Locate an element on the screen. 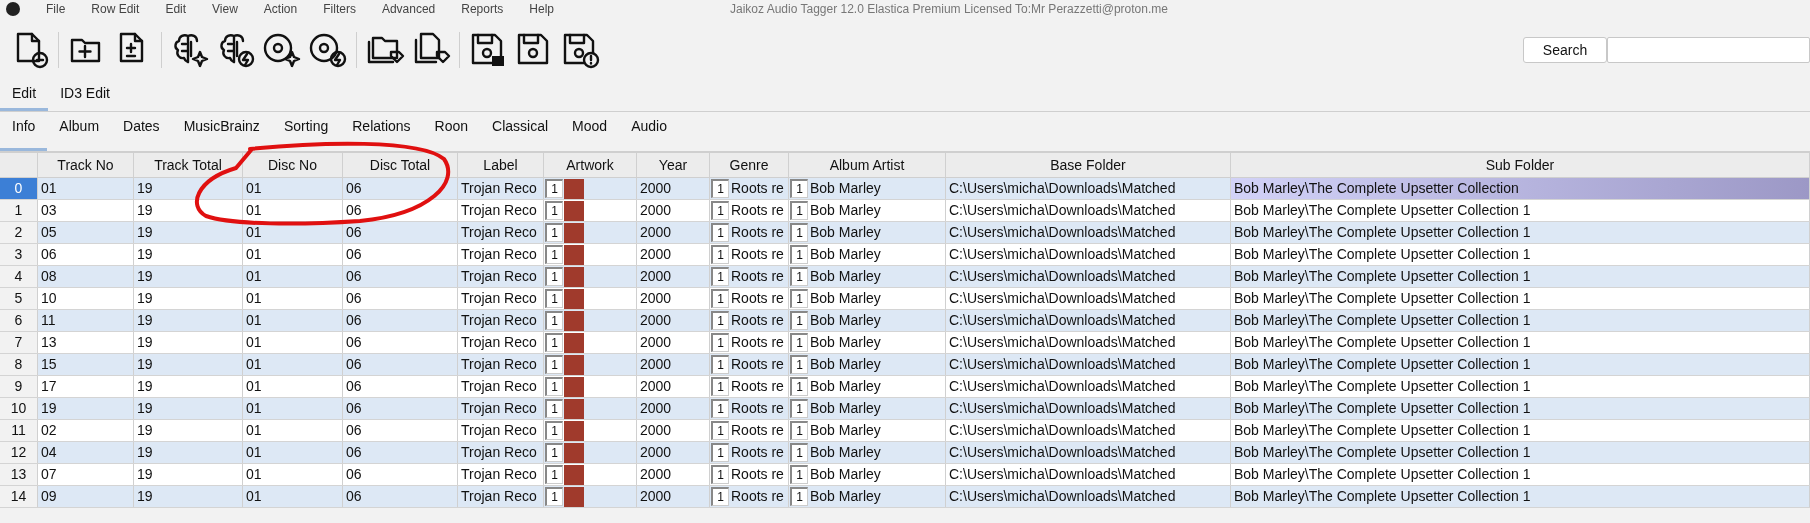 This screenshot has height=523, width=1810. row-number: 0 is located at coordinates (19, 188).